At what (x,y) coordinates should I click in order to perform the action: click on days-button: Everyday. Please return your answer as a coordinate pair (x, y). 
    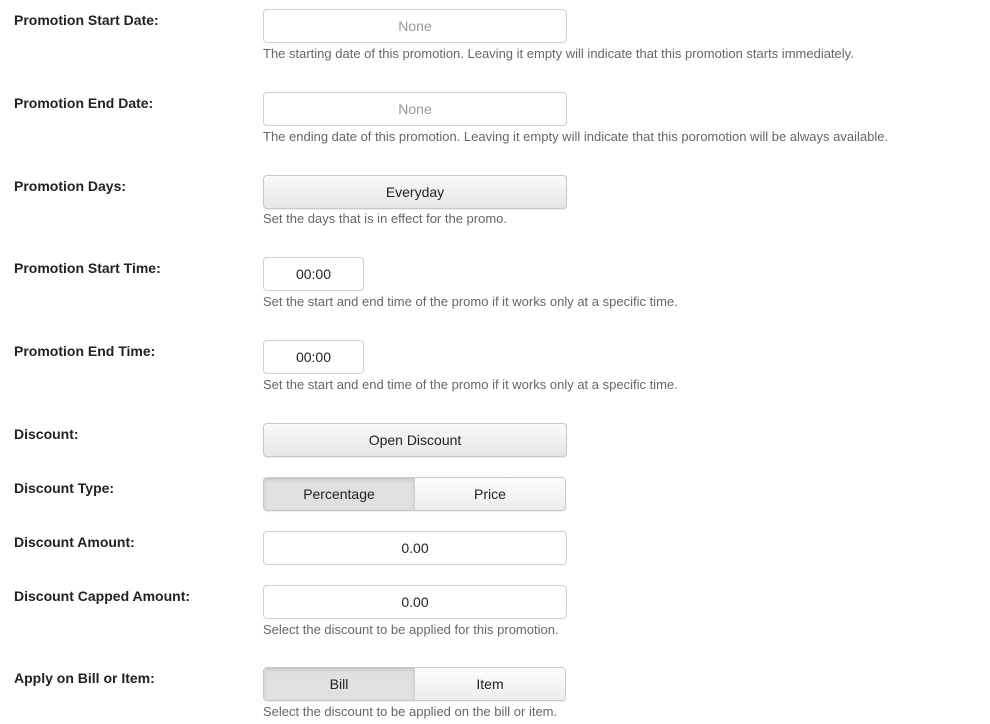
    Looking at the image, I should click on (415, 192).